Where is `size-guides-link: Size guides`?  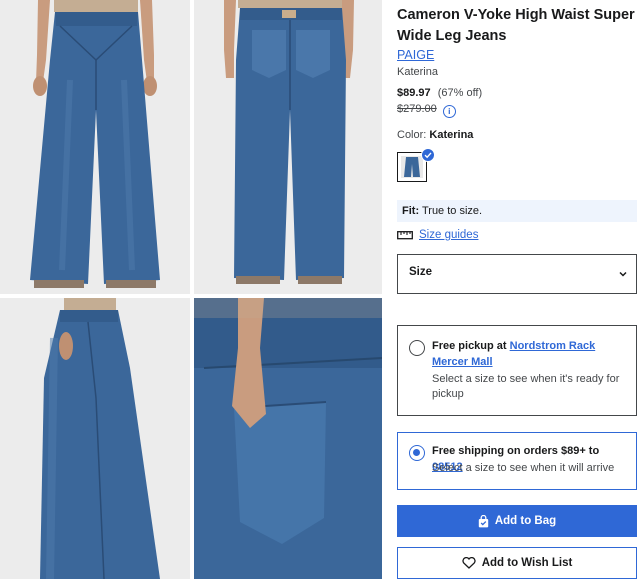 size-guides-link: Size guides is located at coordinates (437, 235).